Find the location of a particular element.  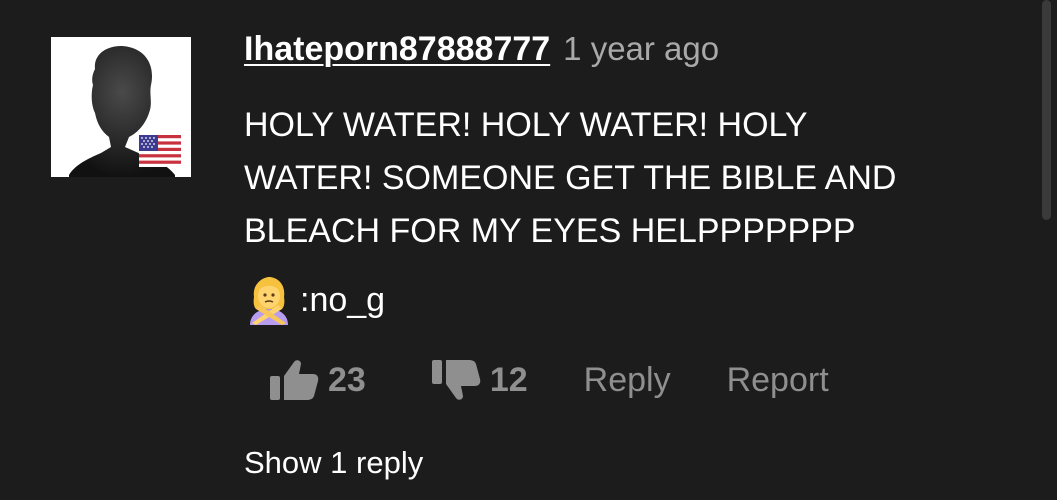

comment-text-line: WATER! SOMEONE GET THE BIBLE AND is located at coordinates (570, 178).